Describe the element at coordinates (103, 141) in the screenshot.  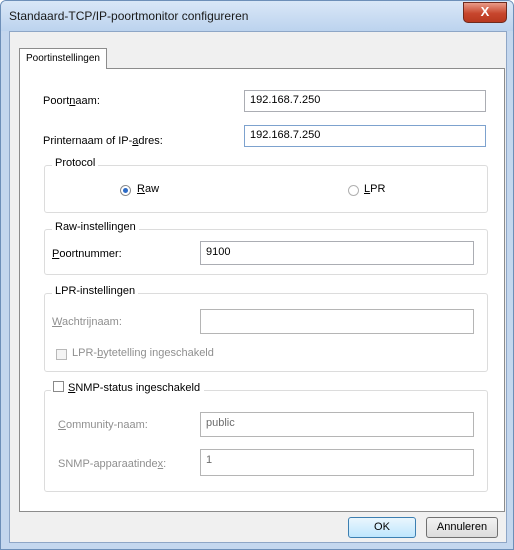
I see `printer-name-label: Printernaam of IP-adres:` at that location.